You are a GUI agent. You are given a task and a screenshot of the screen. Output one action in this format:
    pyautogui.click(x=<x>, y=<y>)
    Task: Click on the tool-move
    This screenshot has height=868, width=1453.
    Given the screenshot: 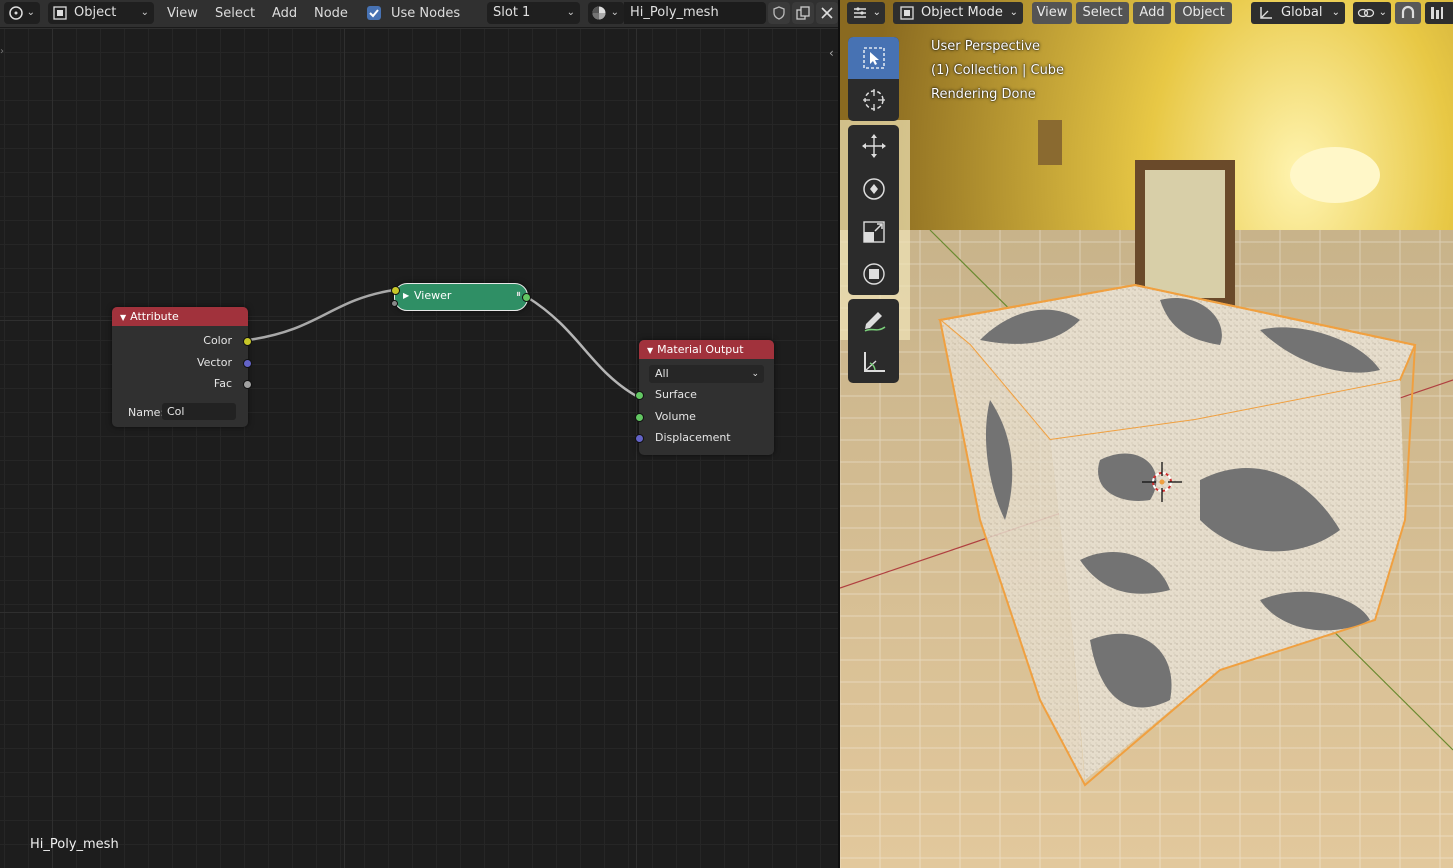 What is the action you would take?
    pyautogui.click(x=873, y=146)
    